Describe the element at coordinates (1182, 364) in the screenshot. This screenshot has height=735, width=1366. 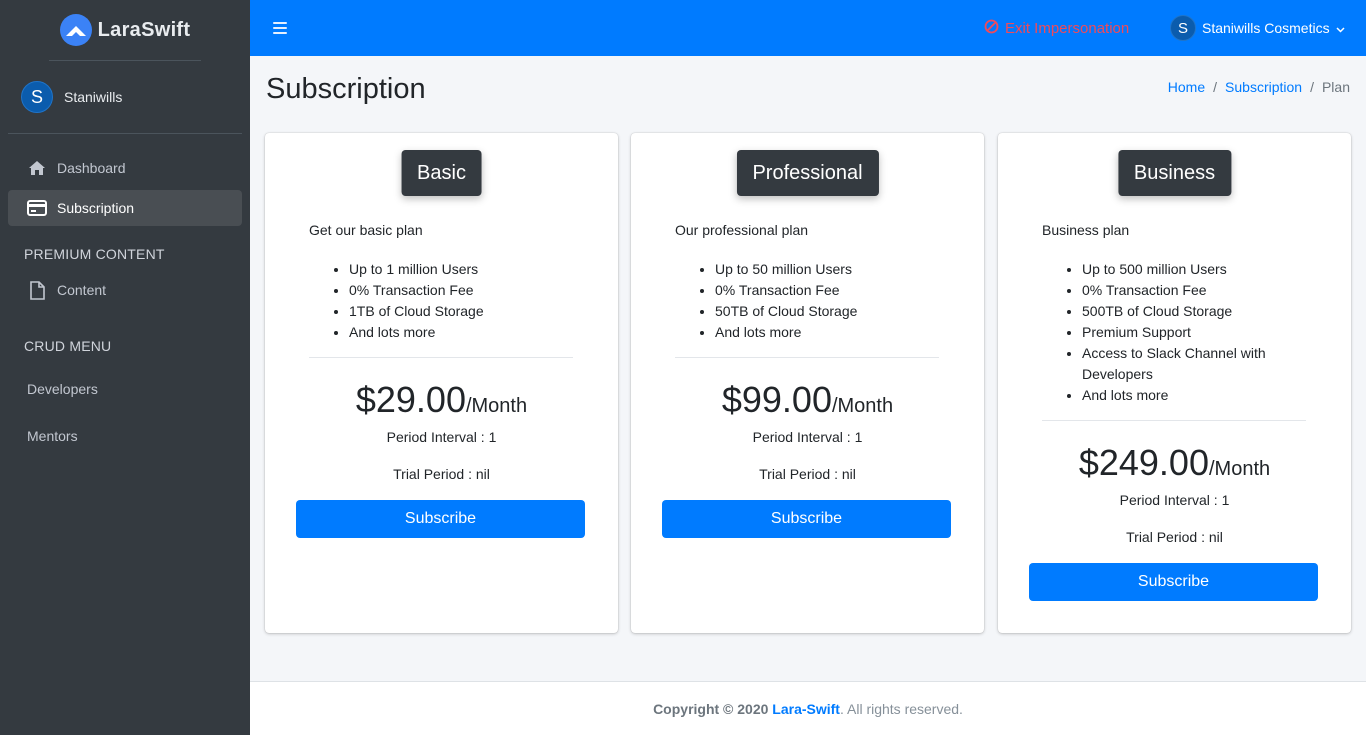
I see `list-item: Access to Slack Channel with Developers` at that location.